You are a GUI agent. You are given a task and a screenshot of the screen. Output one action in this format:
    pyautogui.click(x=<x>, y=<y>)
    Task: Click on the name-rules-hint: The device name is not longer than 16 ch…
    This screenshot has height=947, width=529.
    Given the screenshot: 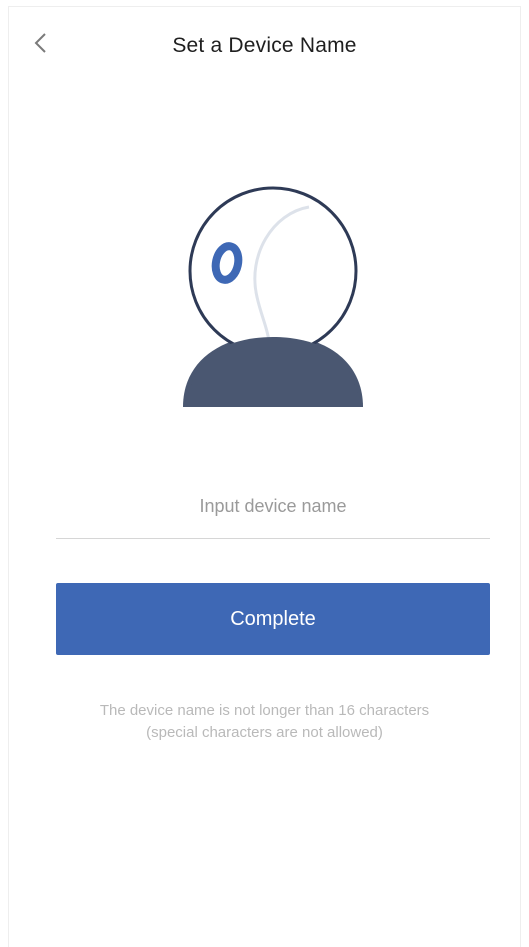 What is the action you would take?
    pyautogui.click(x=264, y=722)
    